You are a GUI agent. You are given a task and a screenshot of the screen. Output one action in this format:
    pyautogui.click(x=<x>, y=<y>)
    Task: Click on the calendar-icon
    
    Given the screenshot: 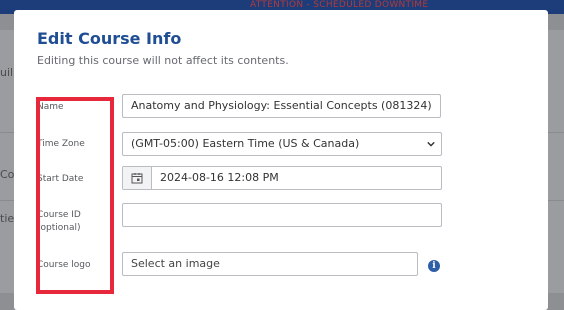 What is the action you would take?
    pyautogui.click(x=137, y=178)
    